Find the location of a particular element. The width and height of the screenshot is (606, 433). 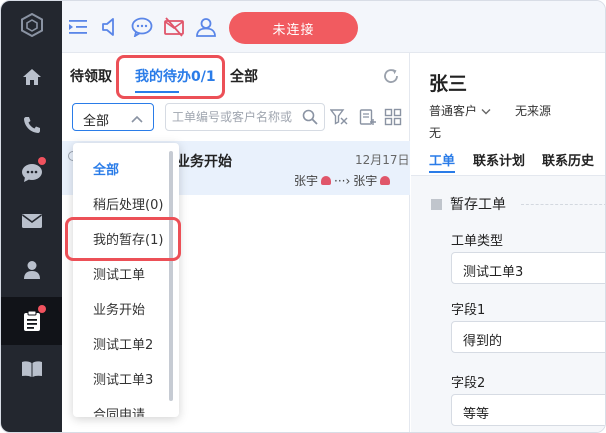

category-select-value: 全部 is located at coordinates (96, 121).